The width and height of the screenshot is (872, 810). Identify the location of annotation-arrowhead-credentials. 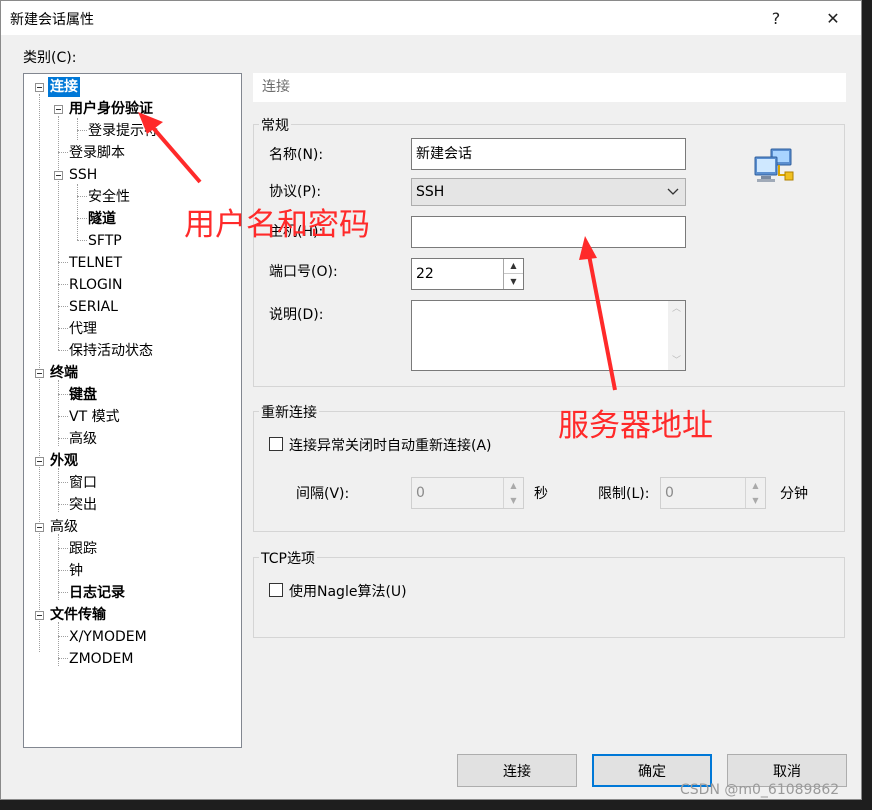
(150, 123).